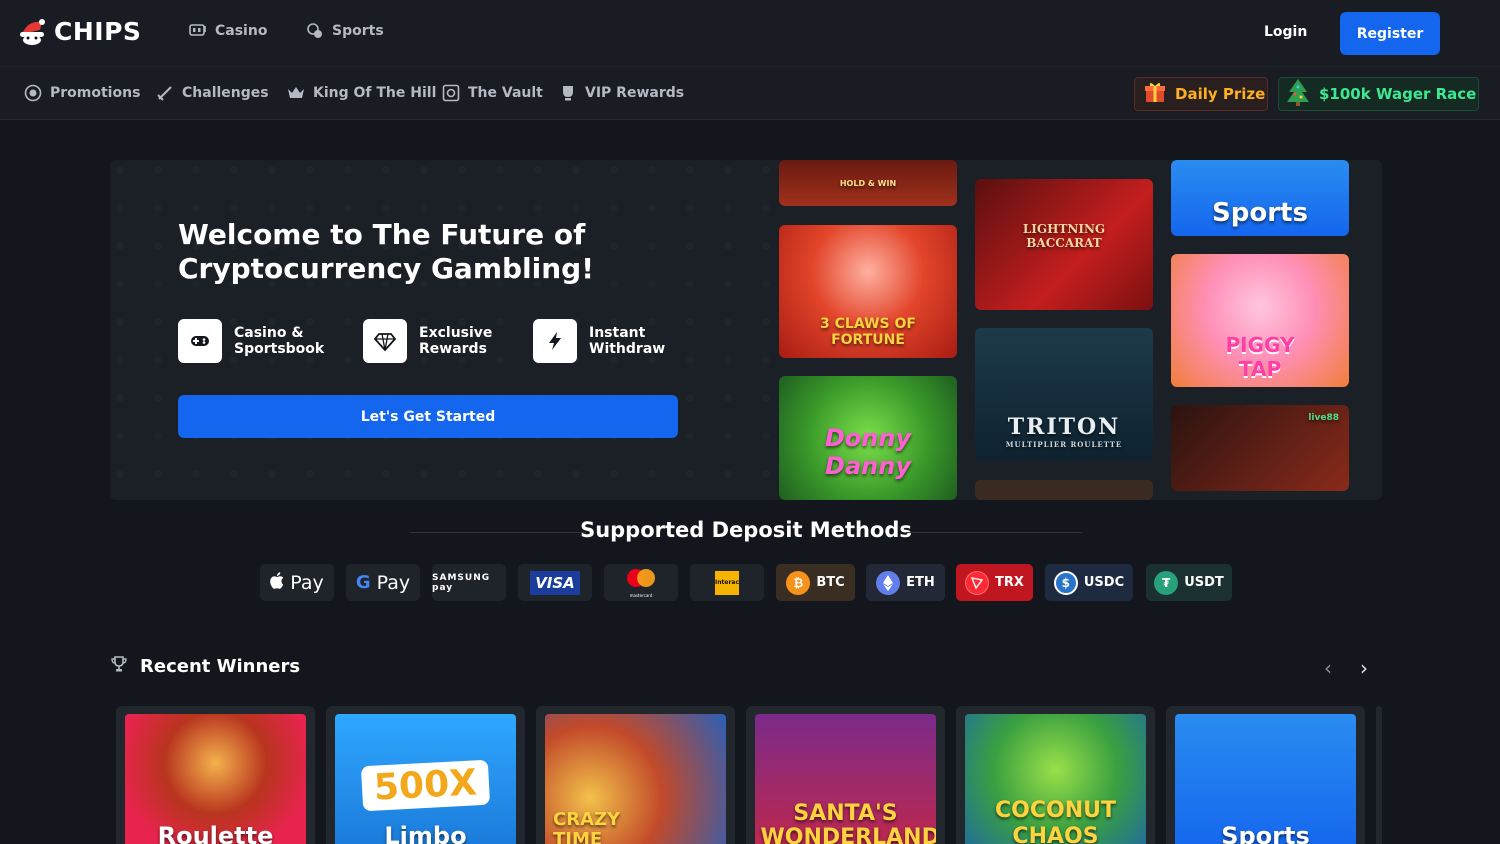 The width and height of the screenshot is (1500, 844). What do you see at coordinates (119, 666) in the screenshot?
I see `trophy-icon` at bounding box center [119, 666].